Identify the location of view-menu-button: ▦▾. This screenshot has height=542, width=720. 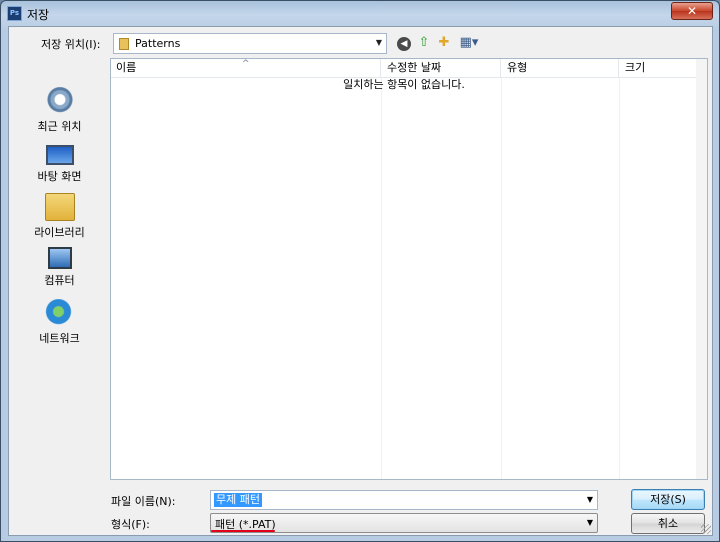
(469, 43).